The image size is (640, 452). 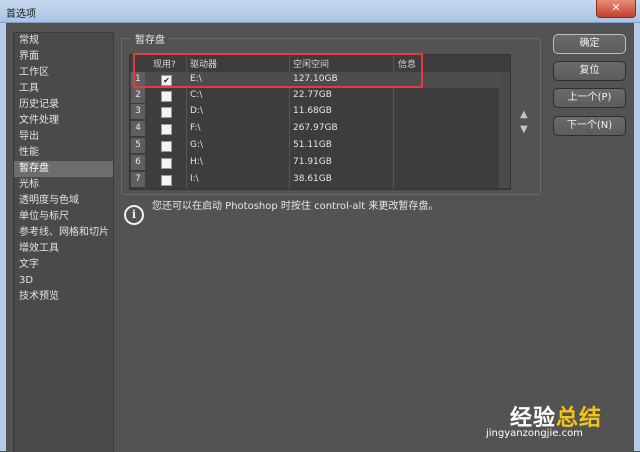 I want to click on window-title-bar: 首选项 ✕, so click(x=320, y=11).